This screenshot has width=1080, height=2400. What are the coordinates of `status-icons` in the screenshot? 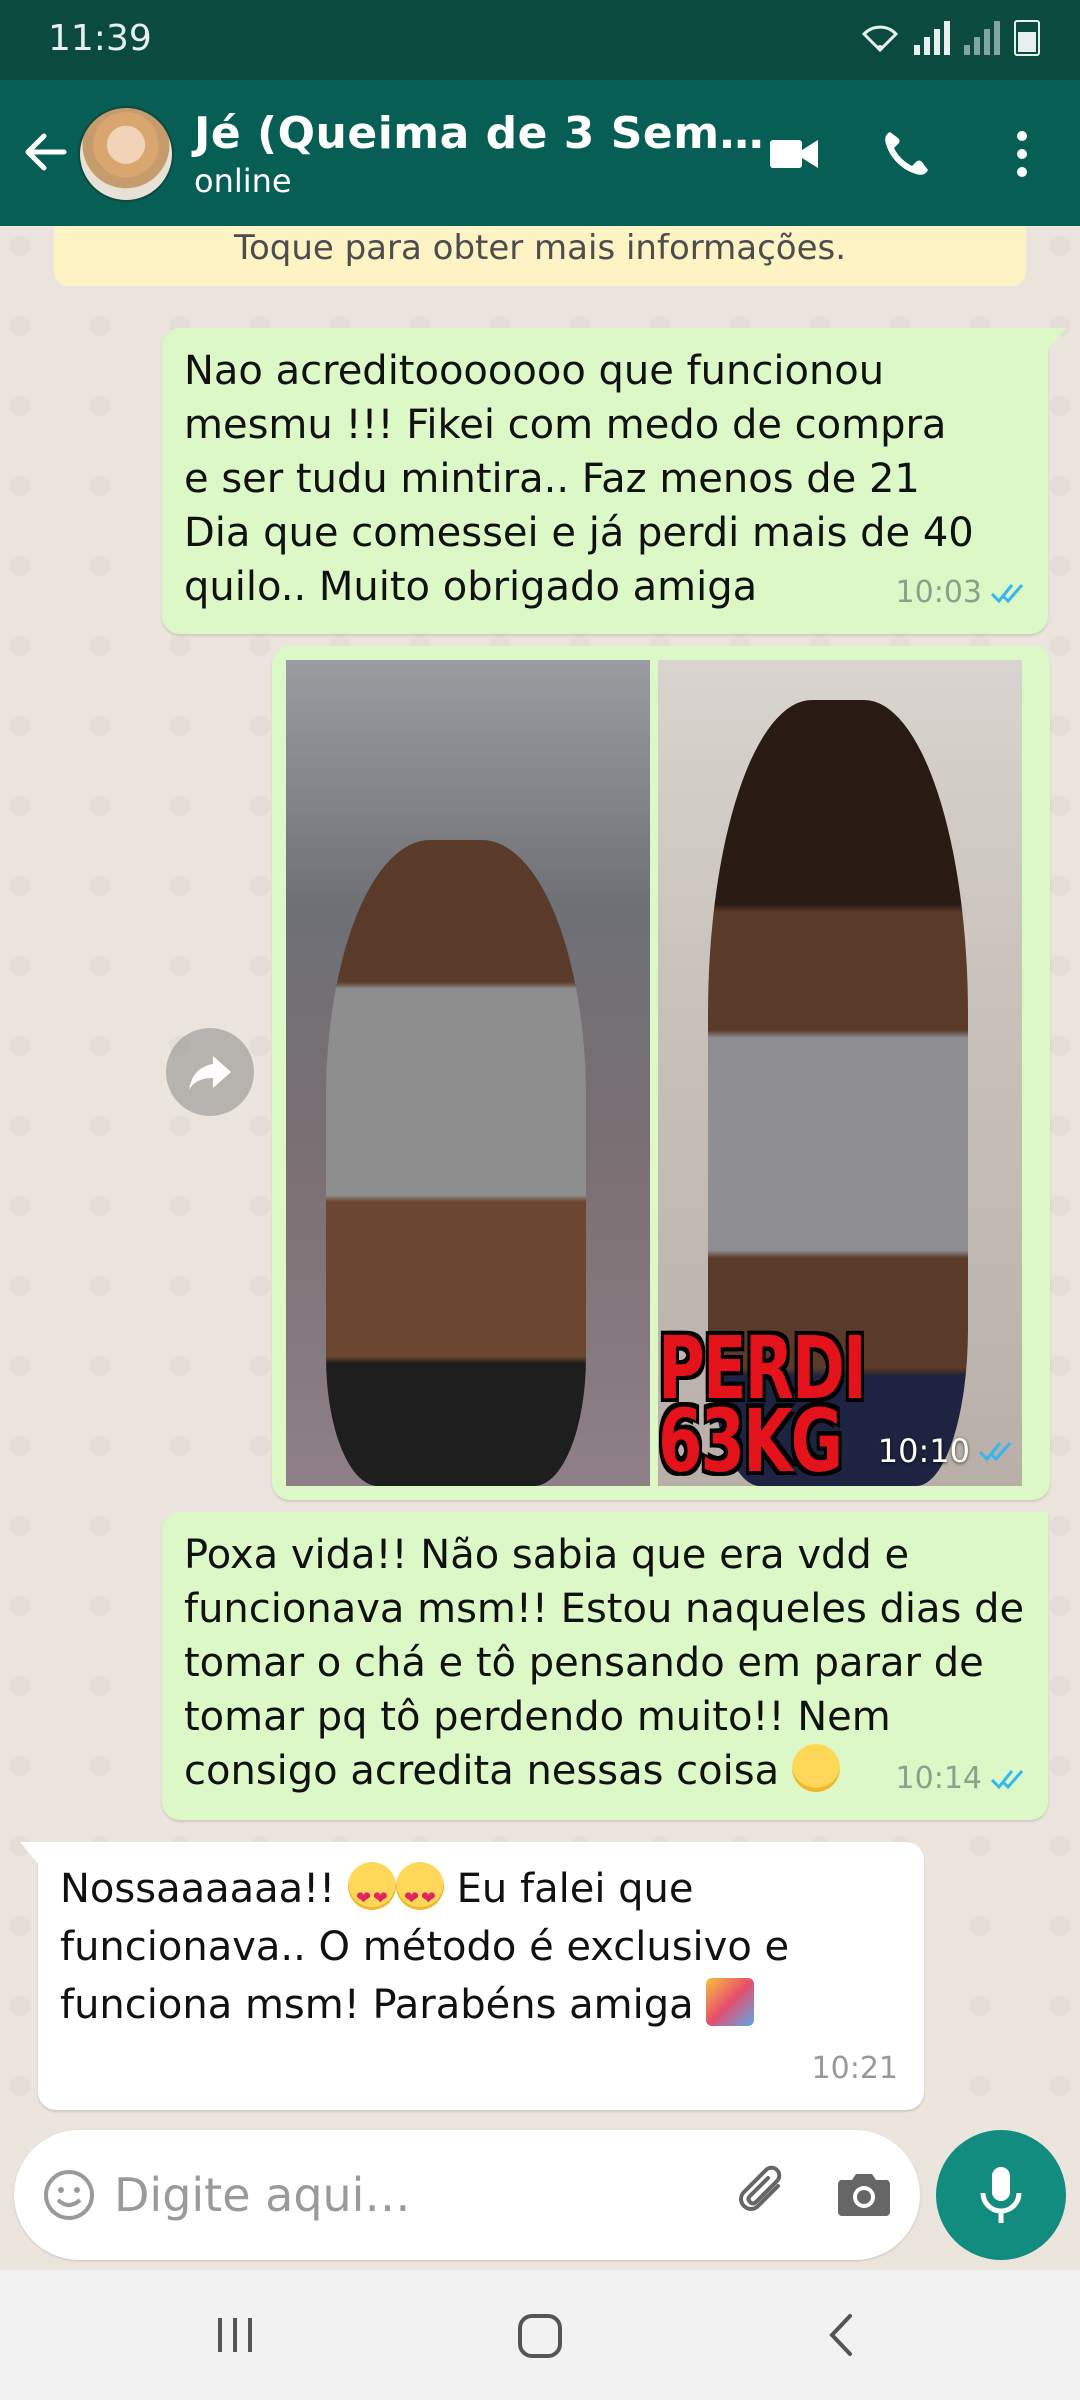 It's located at (950, 38).